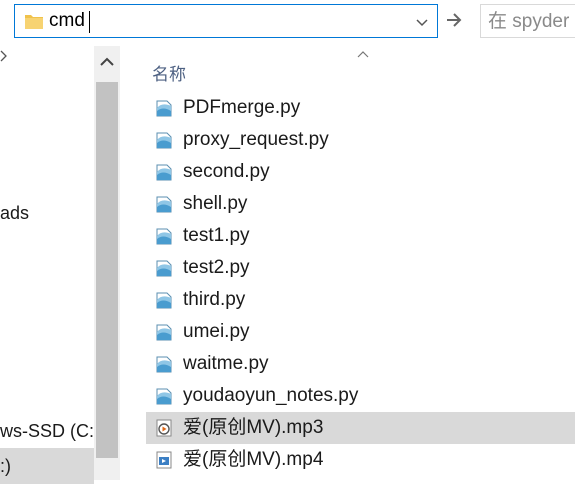 The image size is (575, 484). What do you see at coordinates (107, 270) in the screenshot?
I see `scrollbar-thumb` at bounding box center [107, 270].